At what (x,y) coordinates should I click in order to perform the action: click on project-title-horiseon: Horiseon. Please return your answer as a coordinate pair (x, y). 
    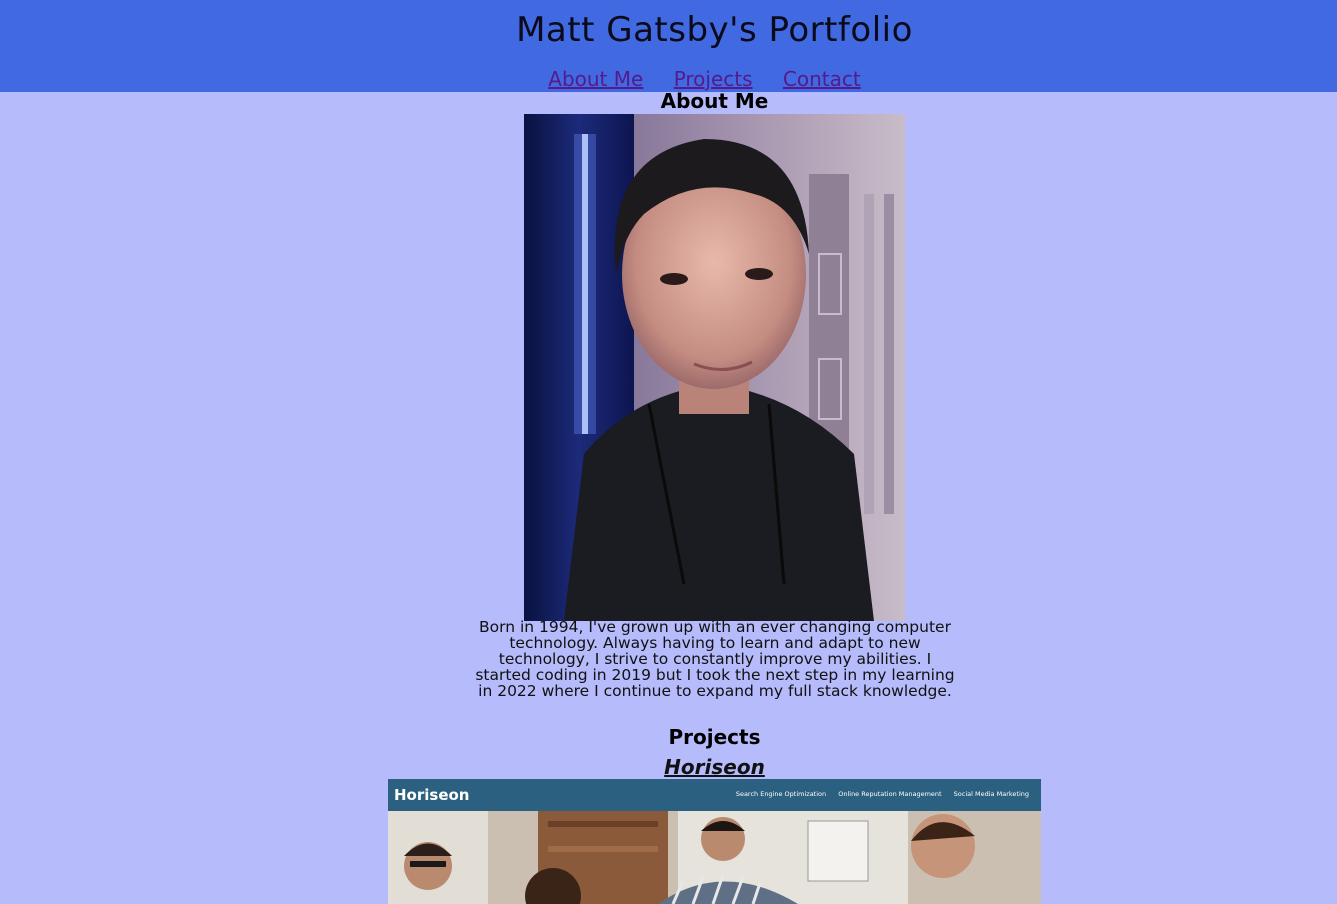
    Looking at the image, I should click on (668, 767).